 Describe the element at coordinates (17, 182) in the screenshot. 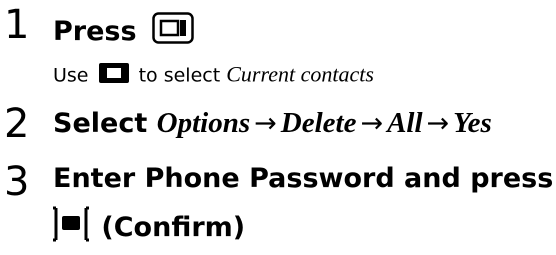

I see `step-number: 3` at that location.